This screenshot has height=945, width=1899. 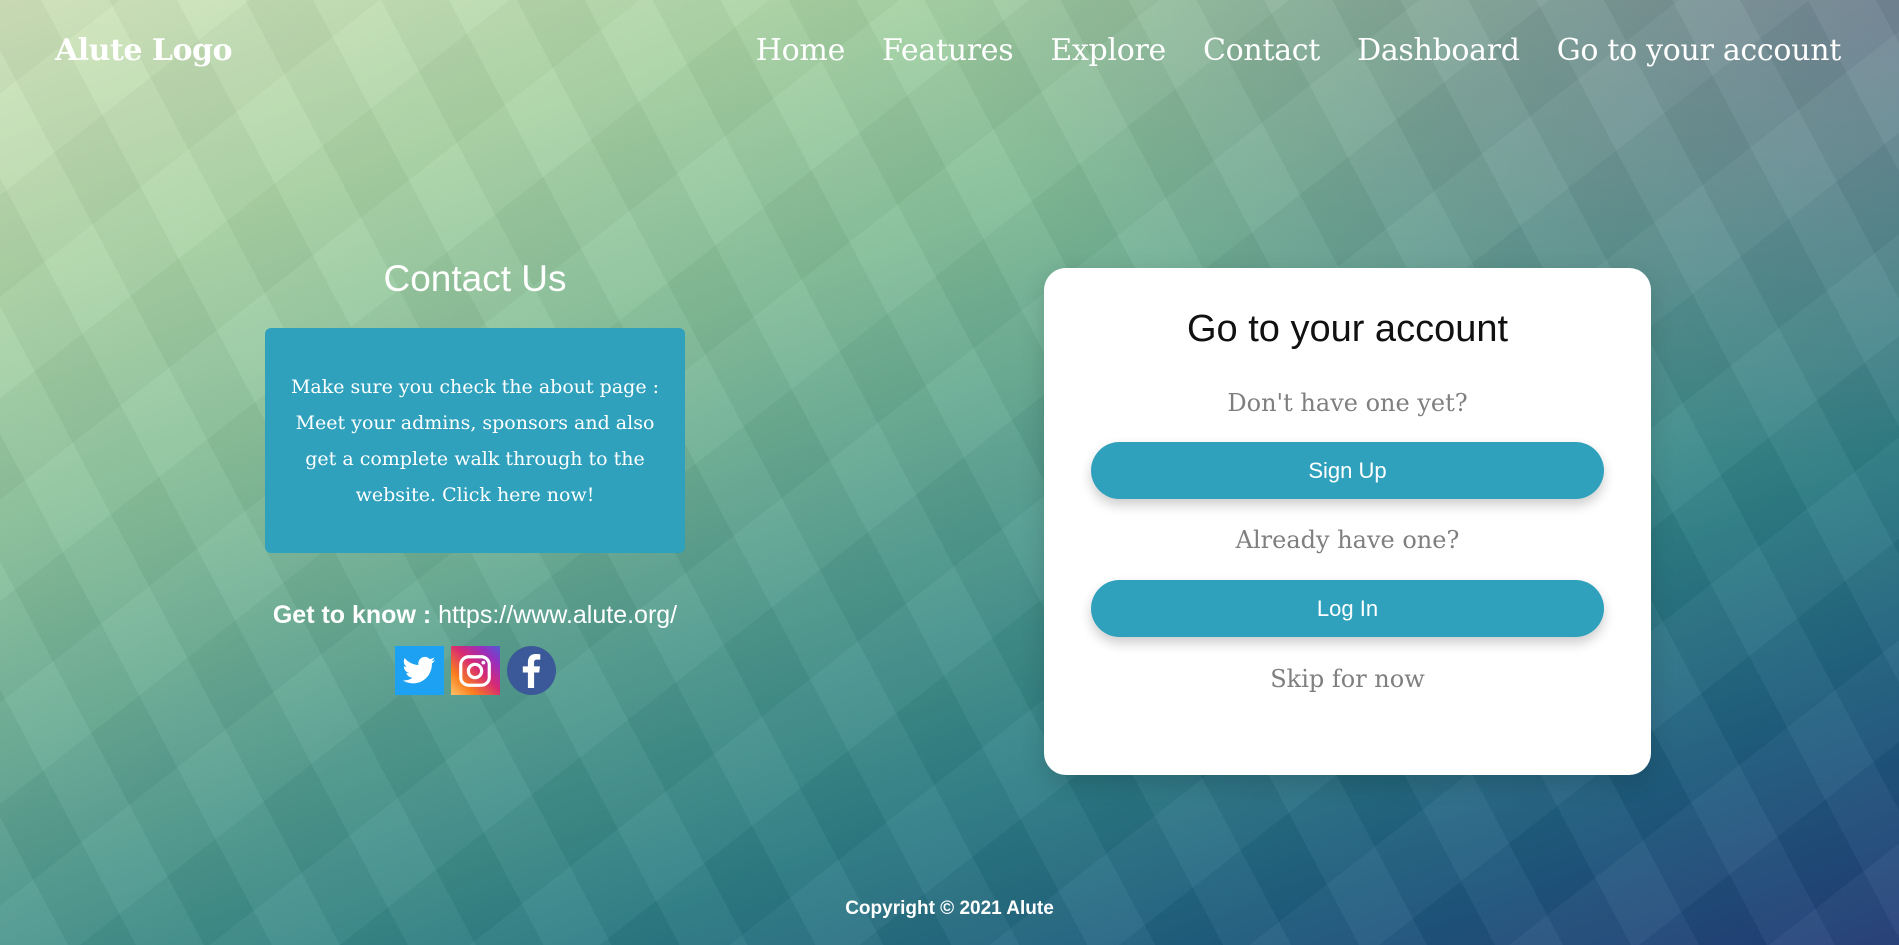 What do you see at coordinates (1347, 403) in the screenshot?
I see `signup-hint: Don't have one yet?` at bounding box center [1347, 403].